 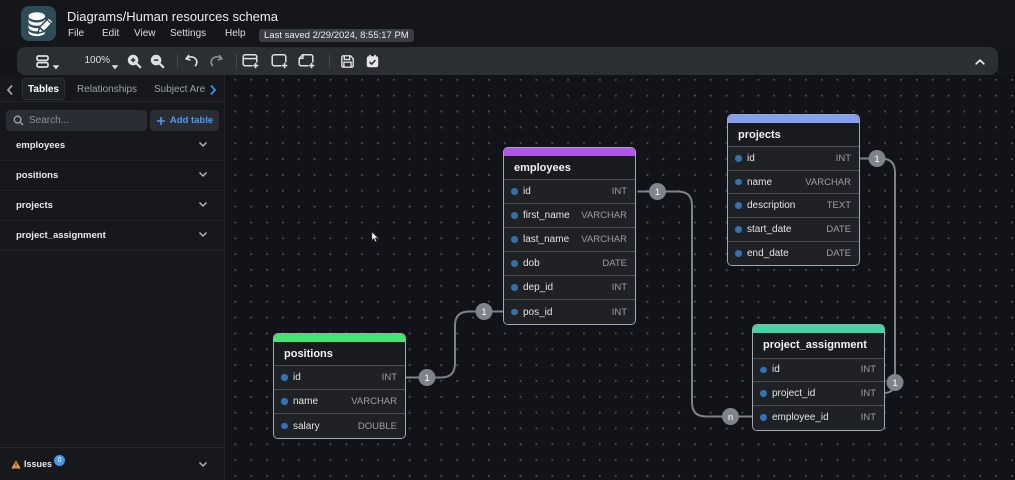 I want to click on svg-text: n, so click(x=730, y=417).